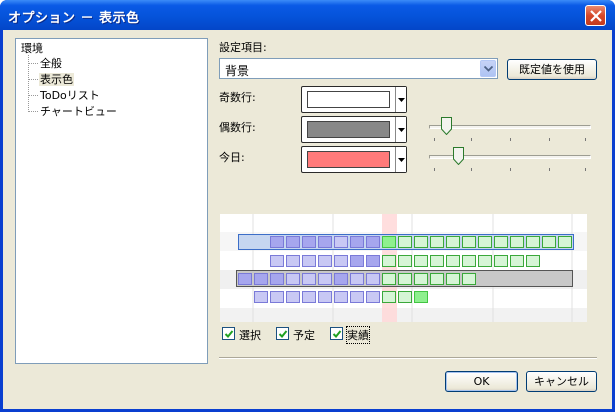  What do you see at coordinates (510, 129) in the screenshot?
I see `even-row-slider` at bounding box center [510, 129].